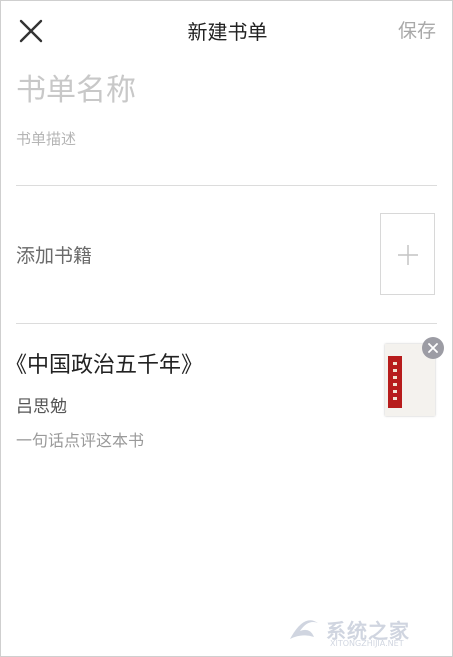  I want to click on save-button: 保存, so click(417, 29).